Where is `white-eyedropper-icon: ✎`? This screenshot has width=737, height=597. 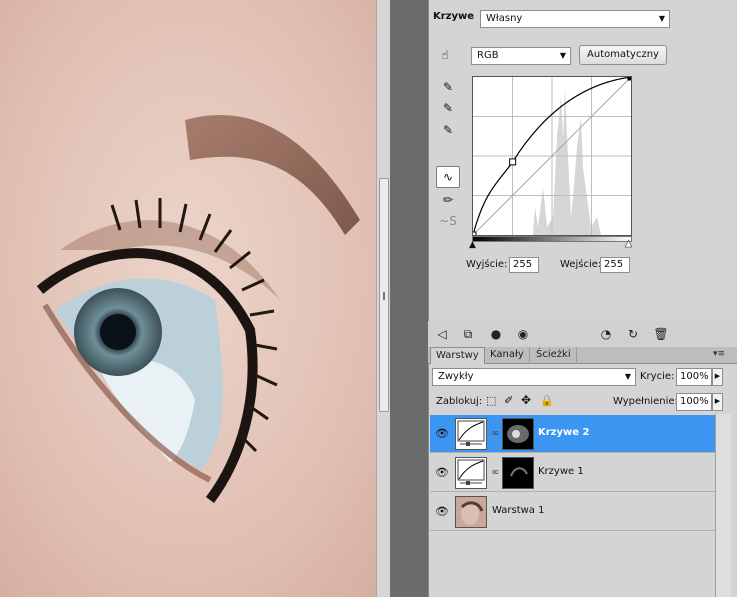
white-eyedropper-icon: ✎ is located at coordinates (448, 130).